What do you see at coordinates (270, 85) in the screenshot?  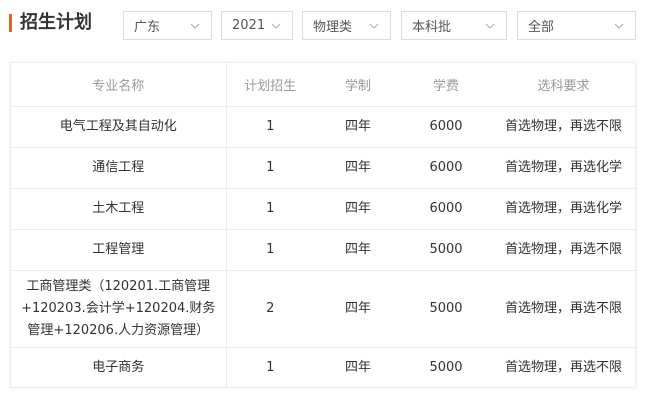 I see `column-header-plan: 计划招生` at bounding box center [270, 85].